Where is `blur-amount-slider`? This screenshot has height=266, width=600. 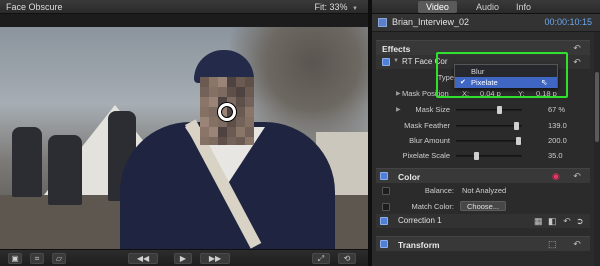
blur-amount-slider is located at coordinates (489, 141).